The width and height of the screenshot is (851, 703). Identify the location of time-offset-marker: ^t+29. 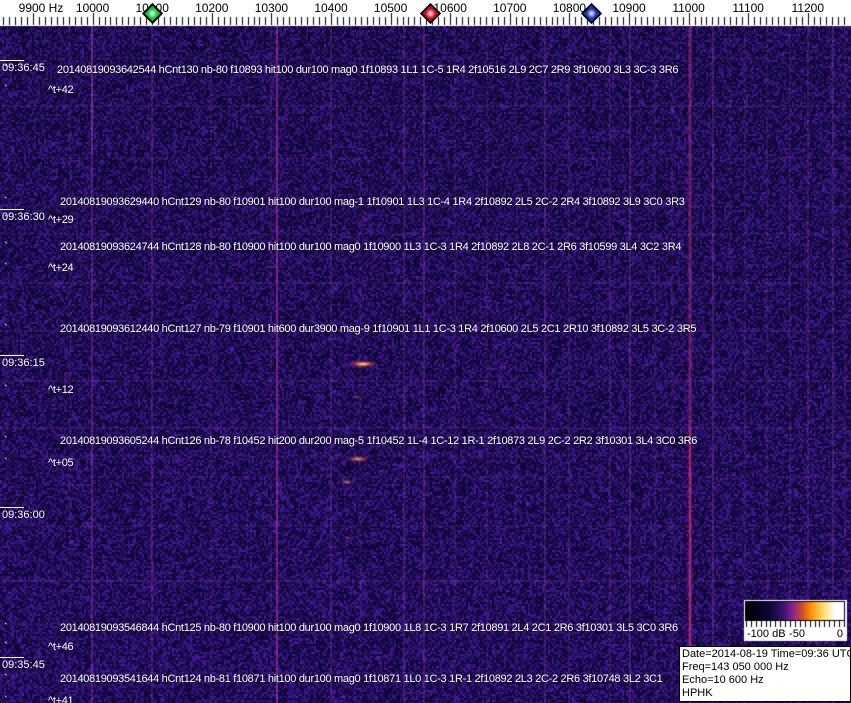
(61, 220).